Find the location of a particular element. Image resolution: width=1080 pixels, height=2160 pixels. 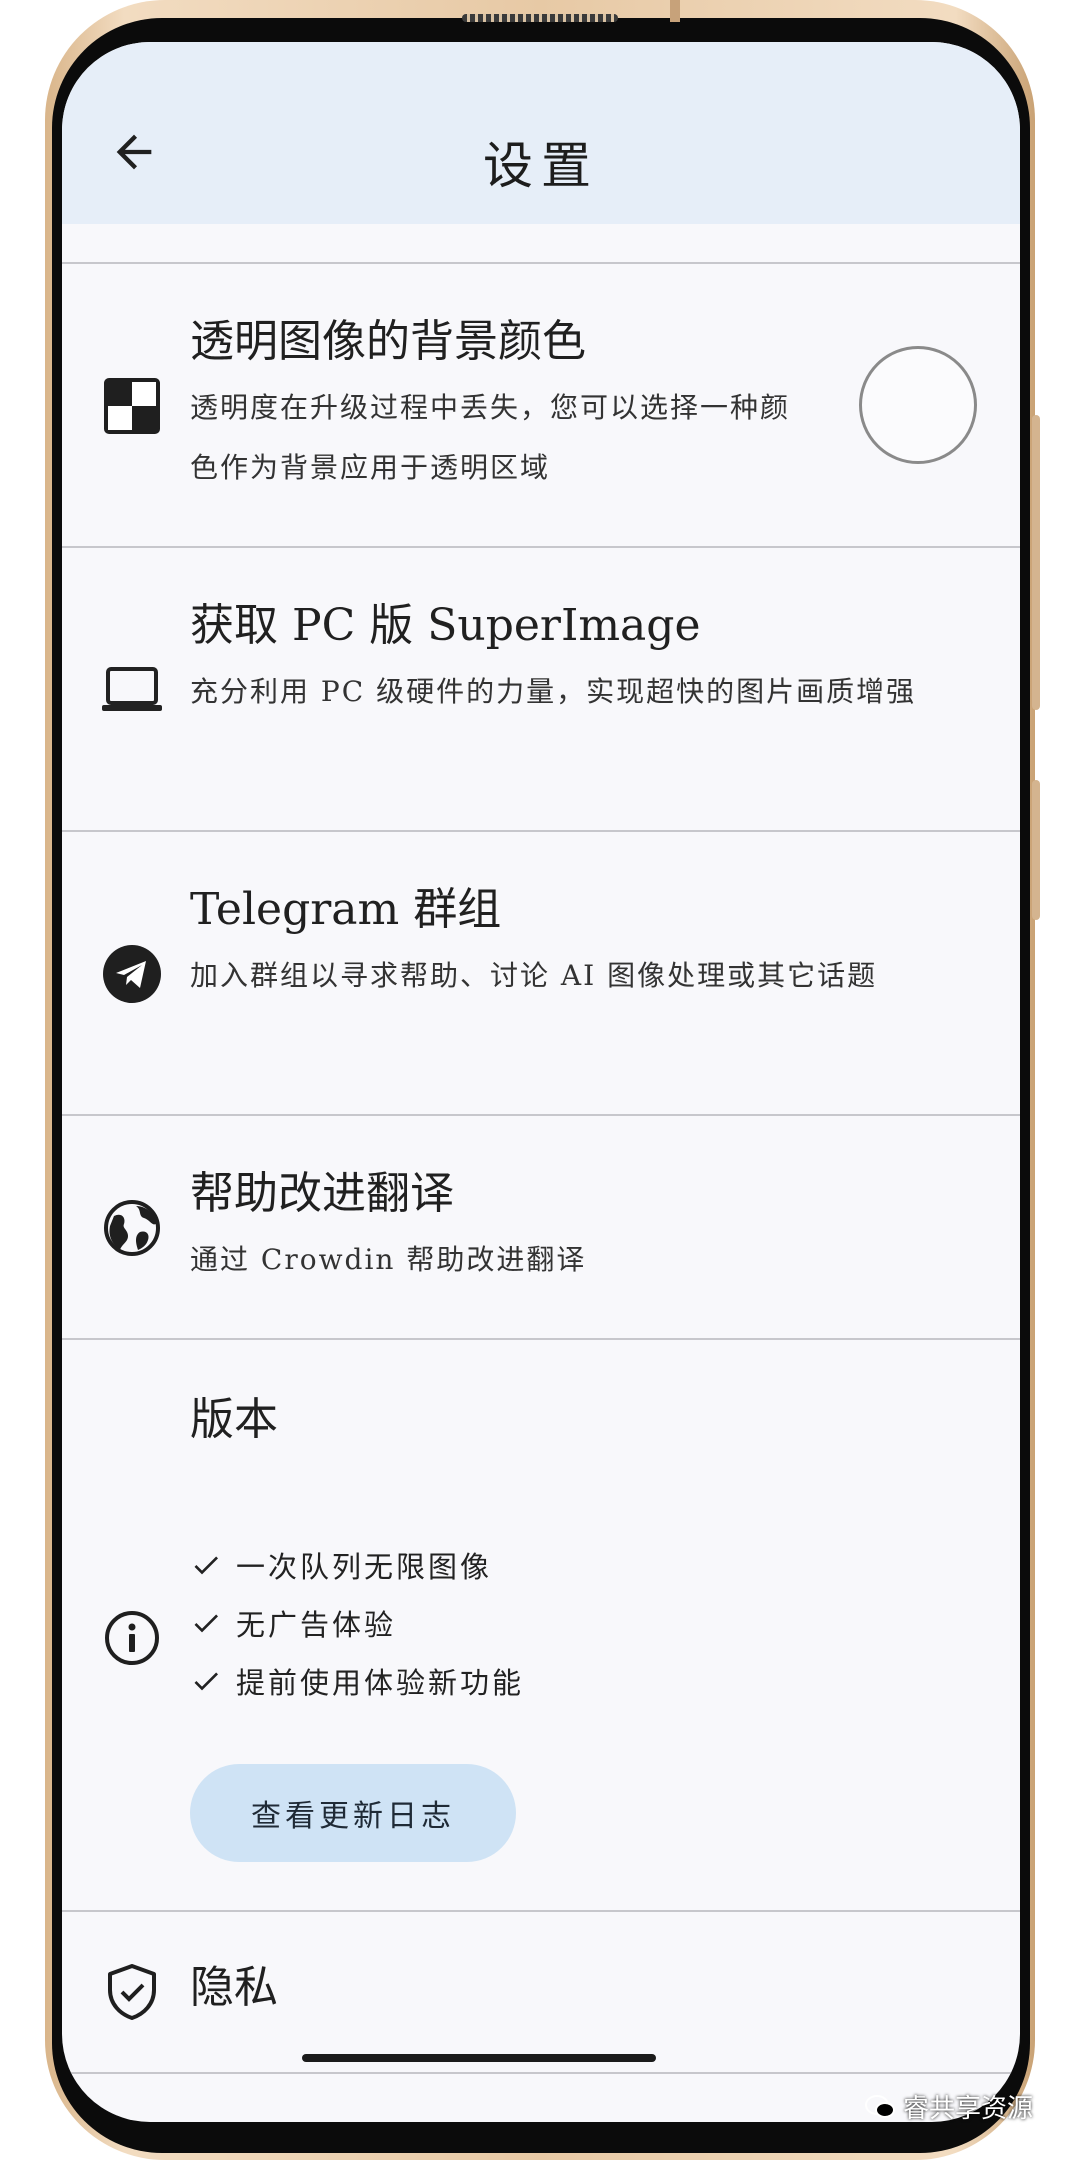

feature-label: 一次队列无限图像 is located at coordinates (364, 1567).